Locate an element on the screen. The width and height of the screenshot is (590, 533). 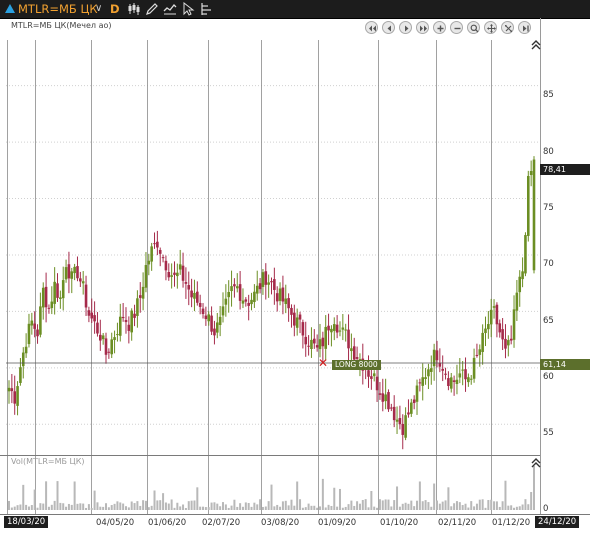
date-tick: 01/10/20 is located at coordinates (399, 523).